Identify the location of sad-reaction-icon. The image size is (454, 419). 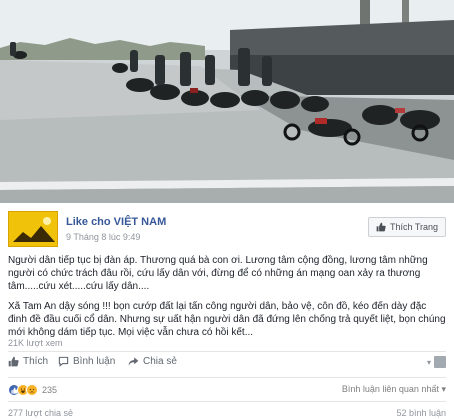
(32, 390).